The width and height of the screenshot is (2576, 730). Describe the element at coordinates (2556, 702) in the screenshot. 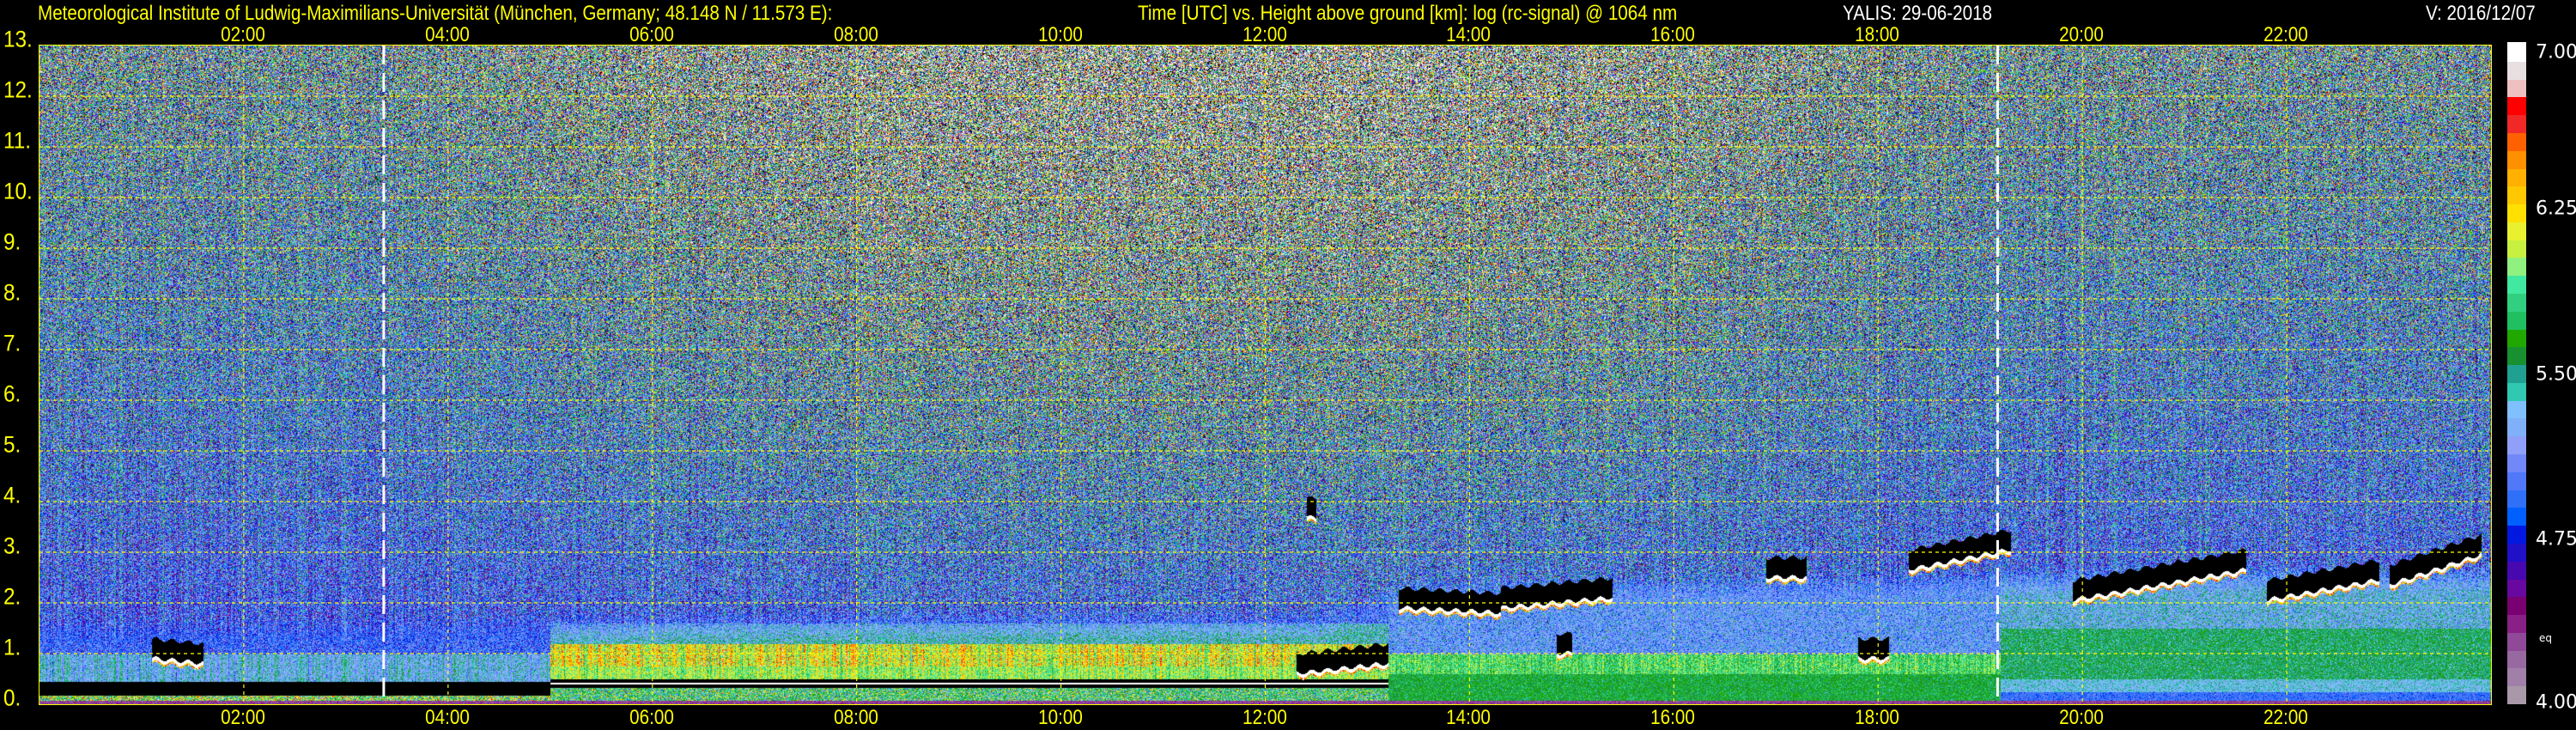

I see `colorbar-tick-label: 4.00` at that location.